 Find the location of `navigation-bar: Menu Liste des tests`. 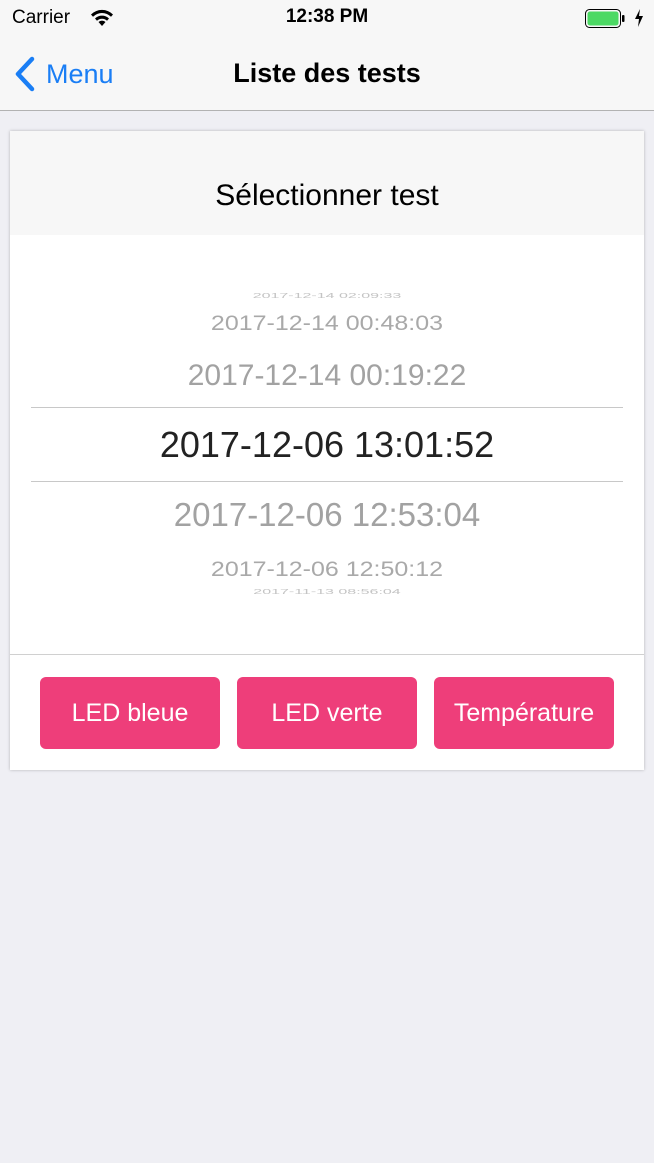

navigation-bar: Menu Liste des tests is located at coordinates (327, 75).